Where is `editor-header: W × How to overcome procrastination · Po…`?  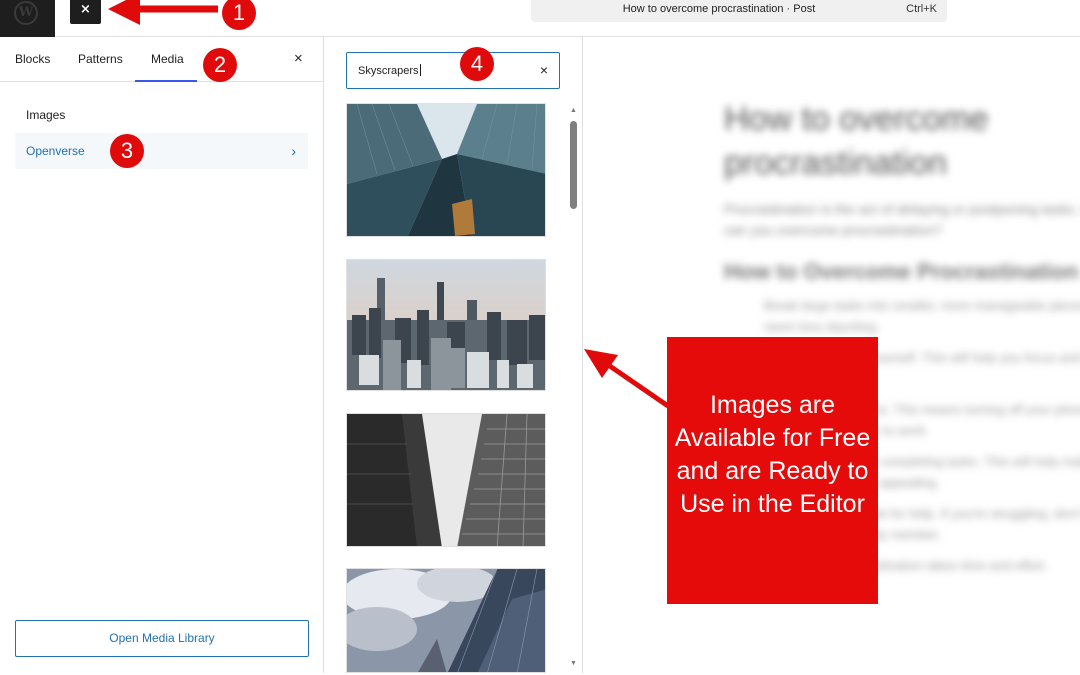
editor-header: W × How to overcome procrastination · Po… is located at coordinates (540, 18).